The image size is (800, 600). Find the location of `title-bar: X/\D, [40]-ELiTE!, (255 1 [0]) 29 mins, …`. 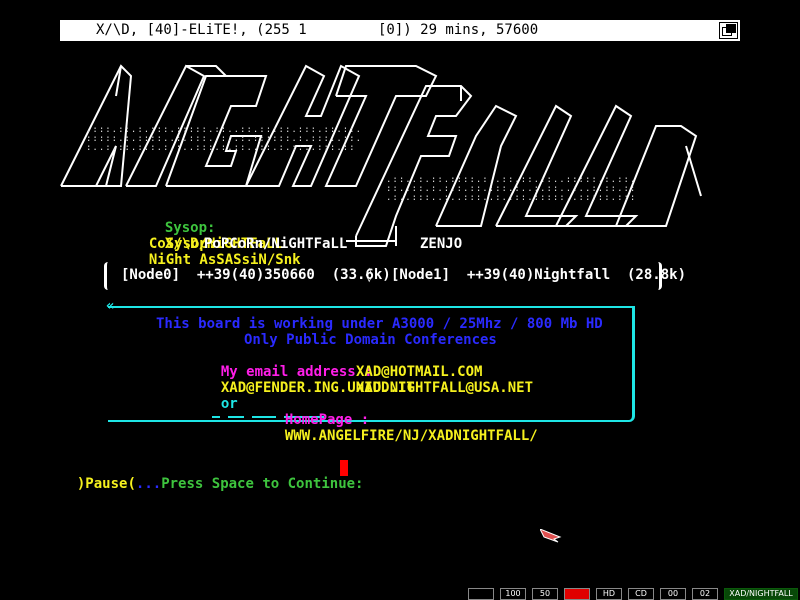

title-bar: X/\D, [40]-ELiTE!, (255 1 [0]) 29 mins, … is located at coordinates (400, 30).